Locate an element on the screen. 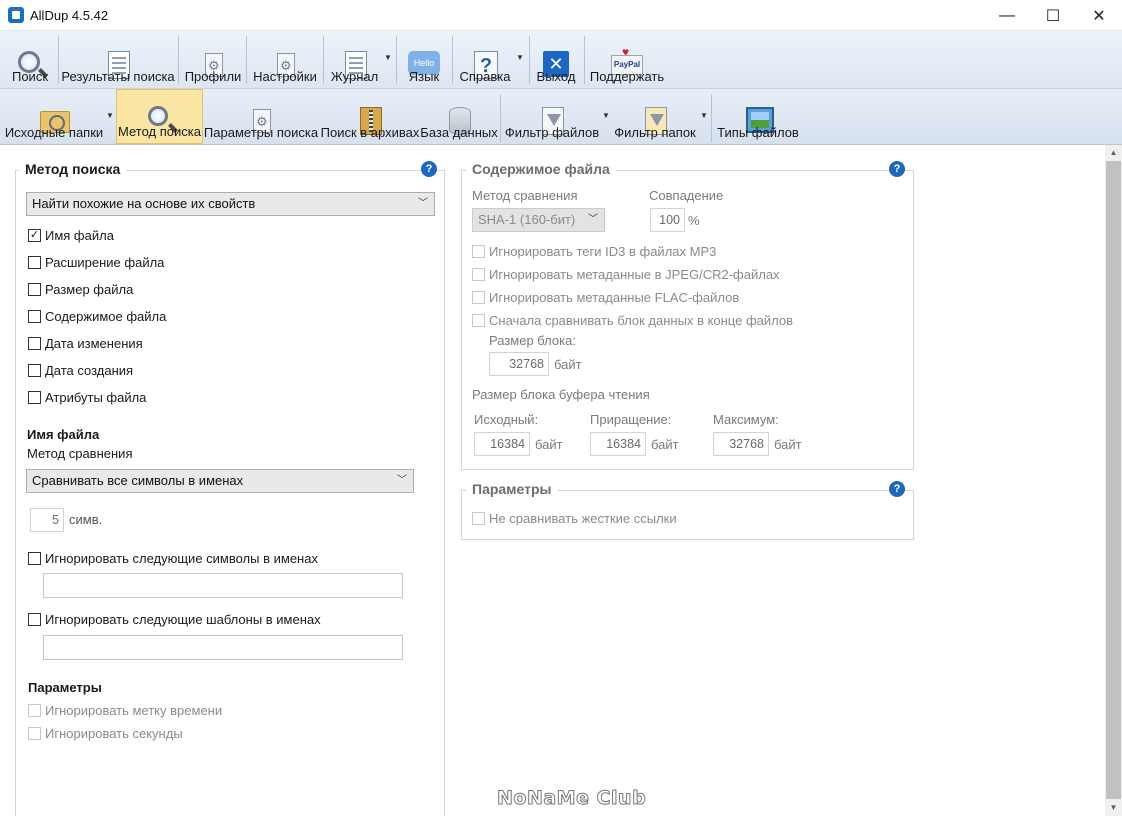 The image size is (1122, 816). search-button: Поиск is located at coordinates (30, 59).